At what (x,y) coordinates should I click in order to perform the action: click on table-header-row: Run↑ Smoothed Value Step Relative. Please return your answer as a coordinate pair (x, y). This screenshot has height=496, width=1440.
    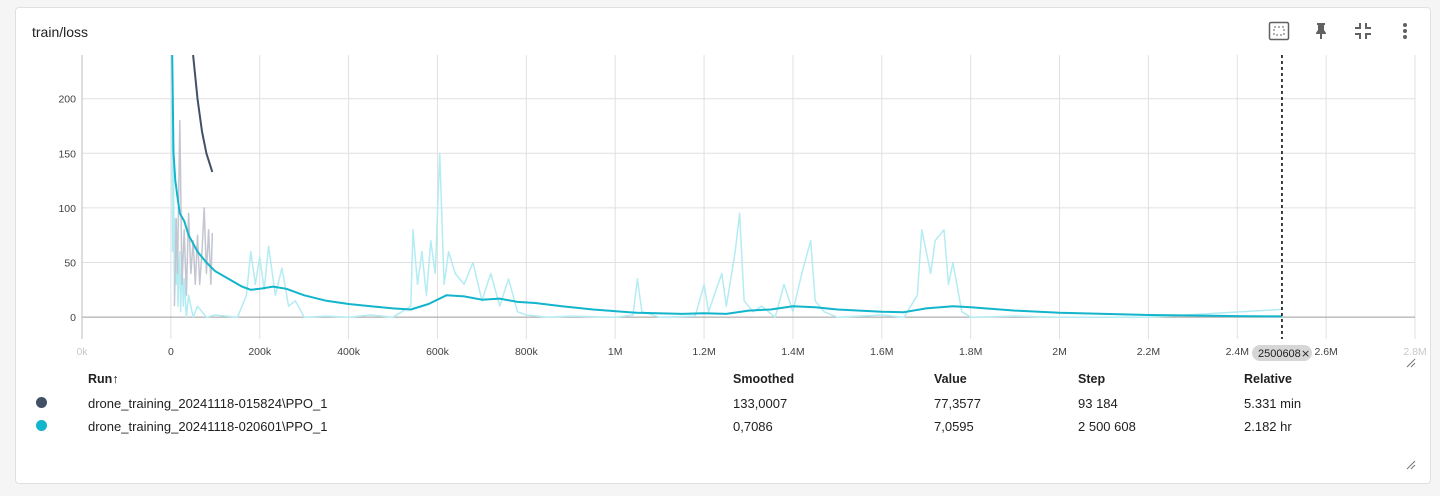
    Looking at the image, I should click on (686, 381).